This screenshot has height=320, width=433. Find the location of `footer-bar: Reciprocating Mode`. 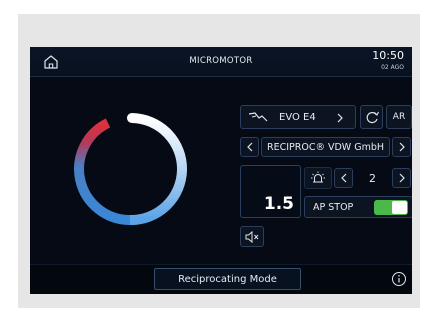

footer-bar: Reciprocating Mode is located at coordinates (221, 279).